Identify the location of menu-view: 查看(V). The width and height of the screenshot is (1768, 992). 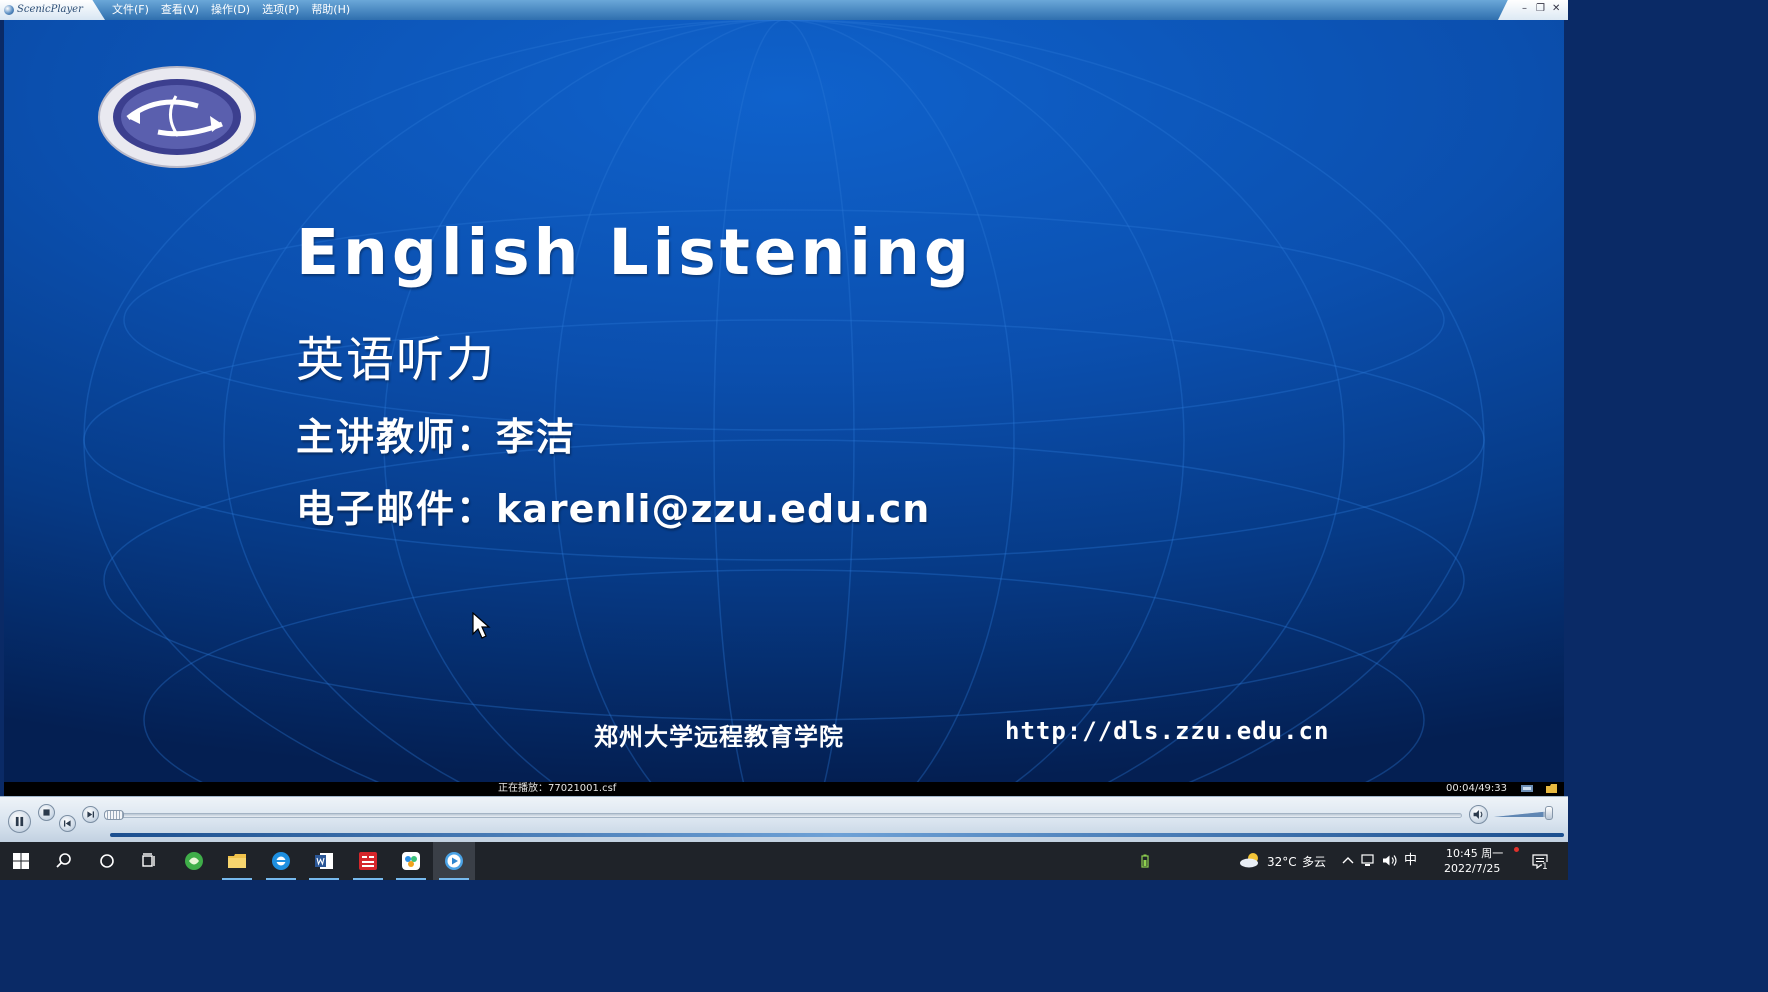
(180, 10).